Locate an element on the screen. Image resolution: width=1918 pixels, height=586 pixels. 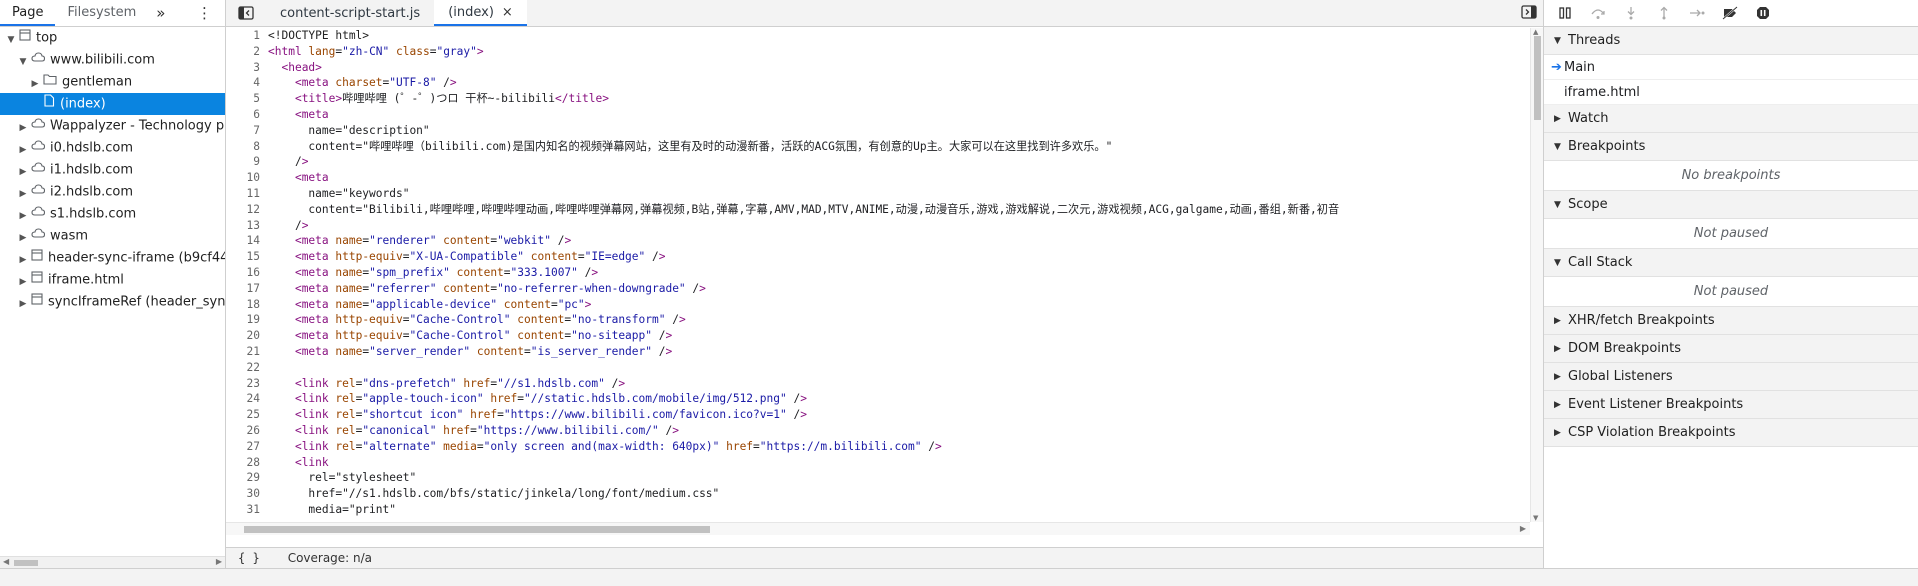
line-number: 27 is located at coordinates (247, 447).